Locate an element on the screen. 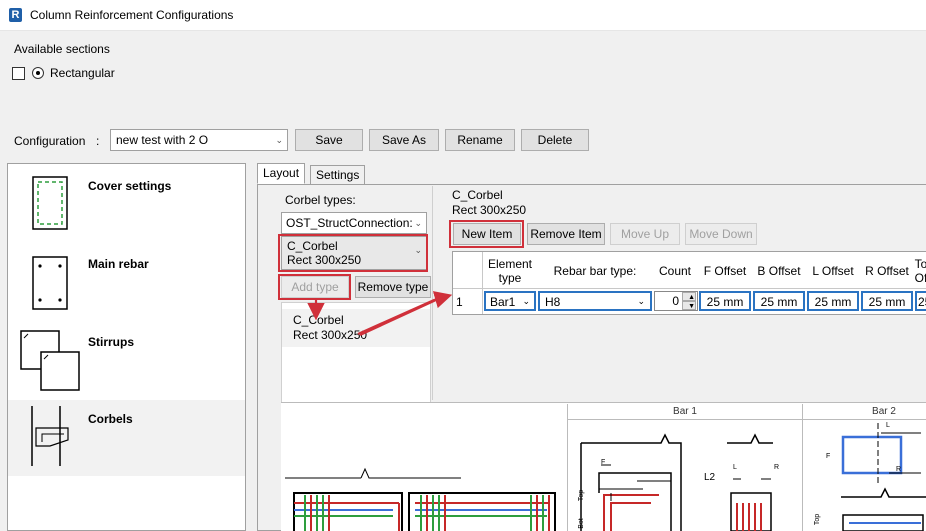  dim-top-bar2-label: Top is located at coordinates (818, 519).